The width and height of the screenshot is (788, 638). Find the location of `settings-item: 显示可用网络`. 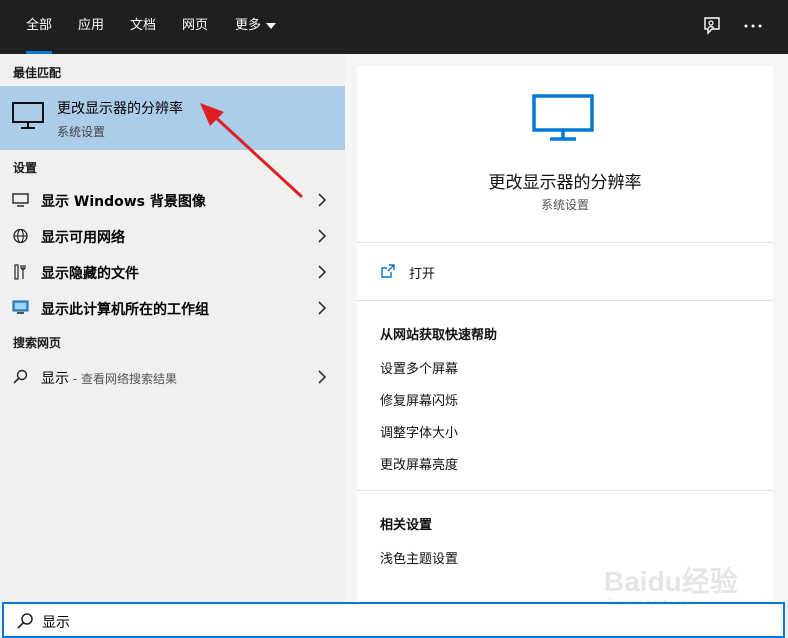

settings-item: 显示可用网络 is located at coordinates (172, 236).